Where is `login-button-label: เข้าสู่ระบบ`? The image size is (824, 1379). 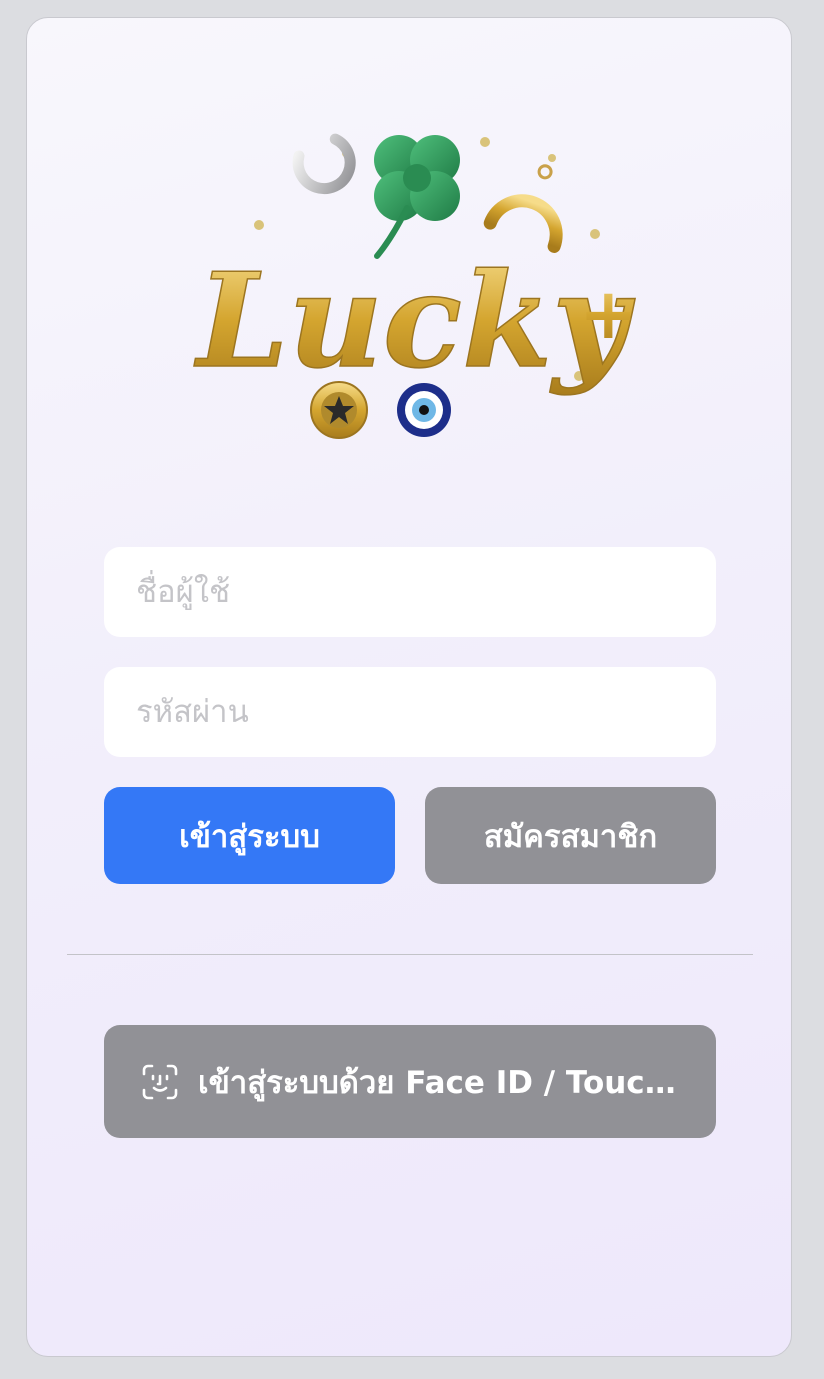
login-button-label: เข้าสู่ระบบ is located at coordinates (249, 836).